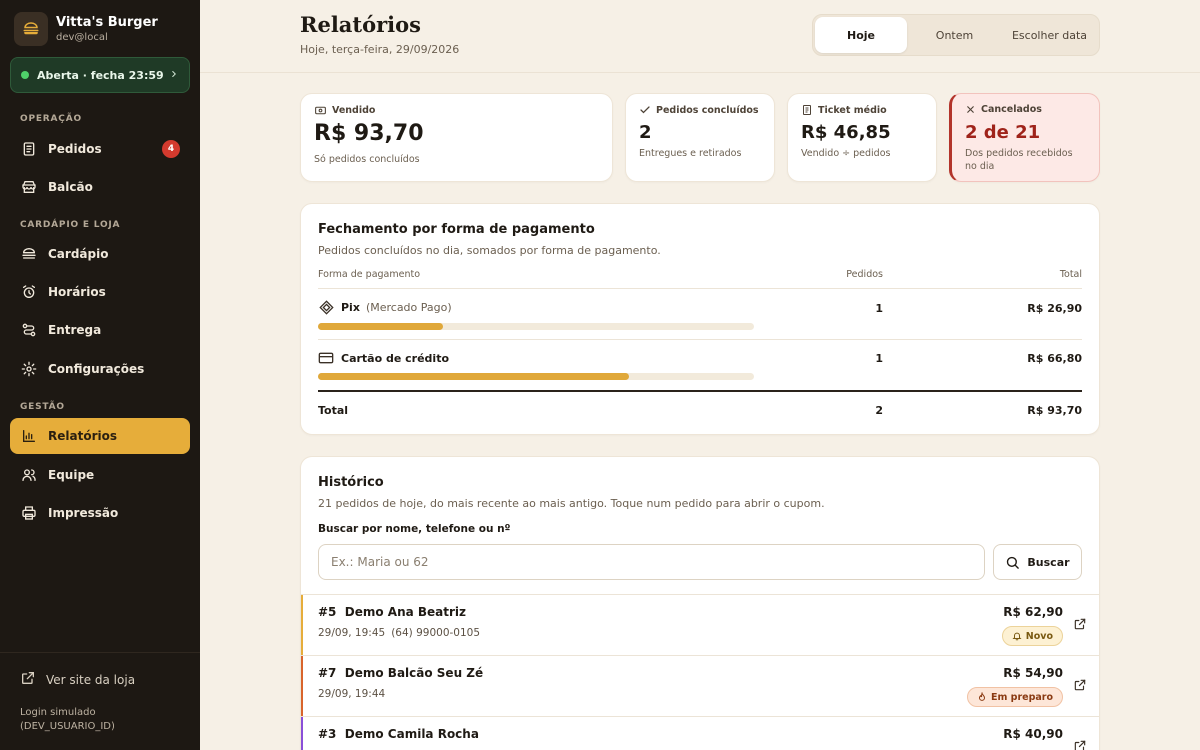 The width and height of the screenshot is (1200, 750). Describe the element at coordinates (327, 673) in the screenshot. I see `order-number: #7` at that location.